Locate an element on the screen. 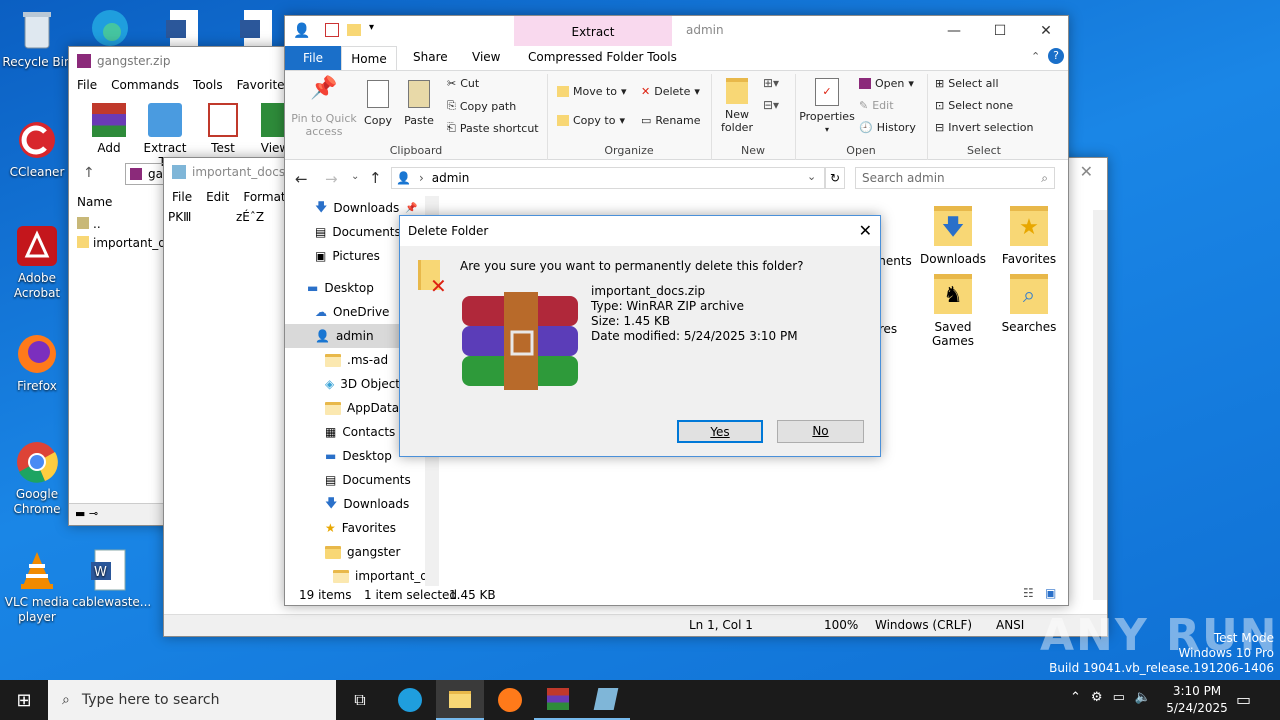 This screenshot has width=1280, height=720. properties-button: ✓ Properties ▾ is located at coordinates (827, 107).